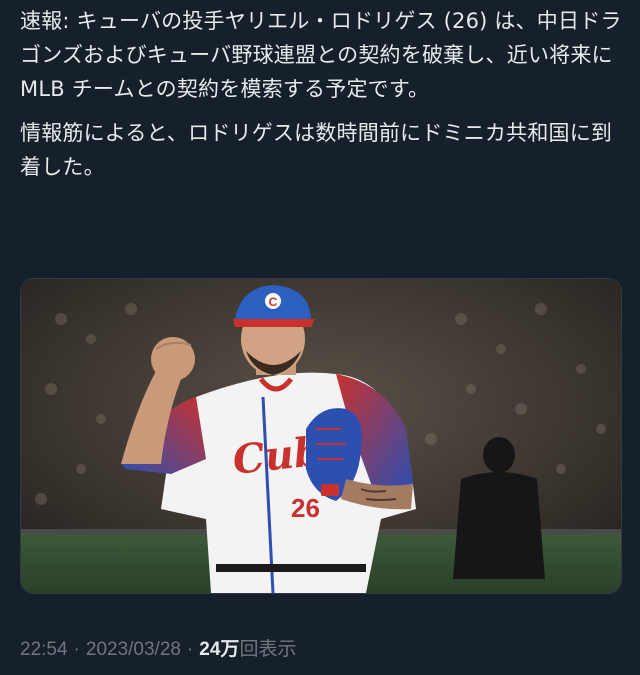  What do you see at coordinates (219, 649) in the screenshot?
I see `views-count: 24万` at bounding box center [219, 649].